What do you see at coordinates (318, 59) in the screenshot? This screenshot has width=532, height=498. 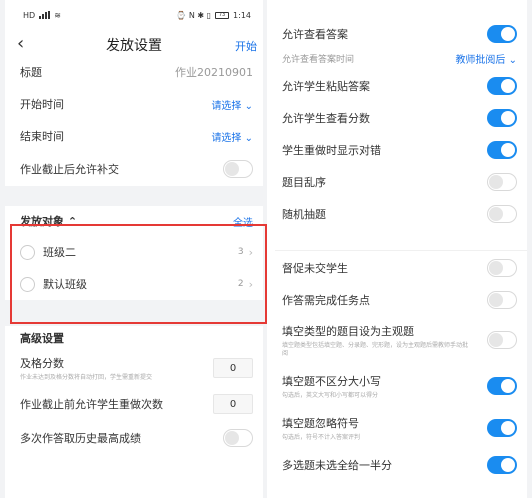 I see `view-answer-time-label: 允许查看答案时间` at bounding box center [318, 59].